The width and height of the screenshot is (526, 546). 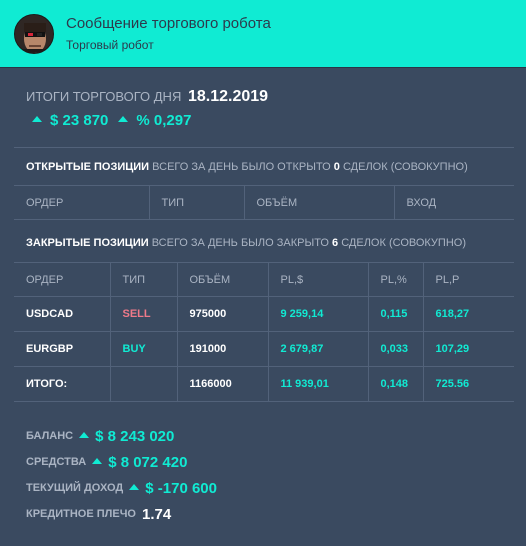 What do you see at coordinates (264, 147) in the screenshot?
I see `divider` at bounding box center [264, 147].